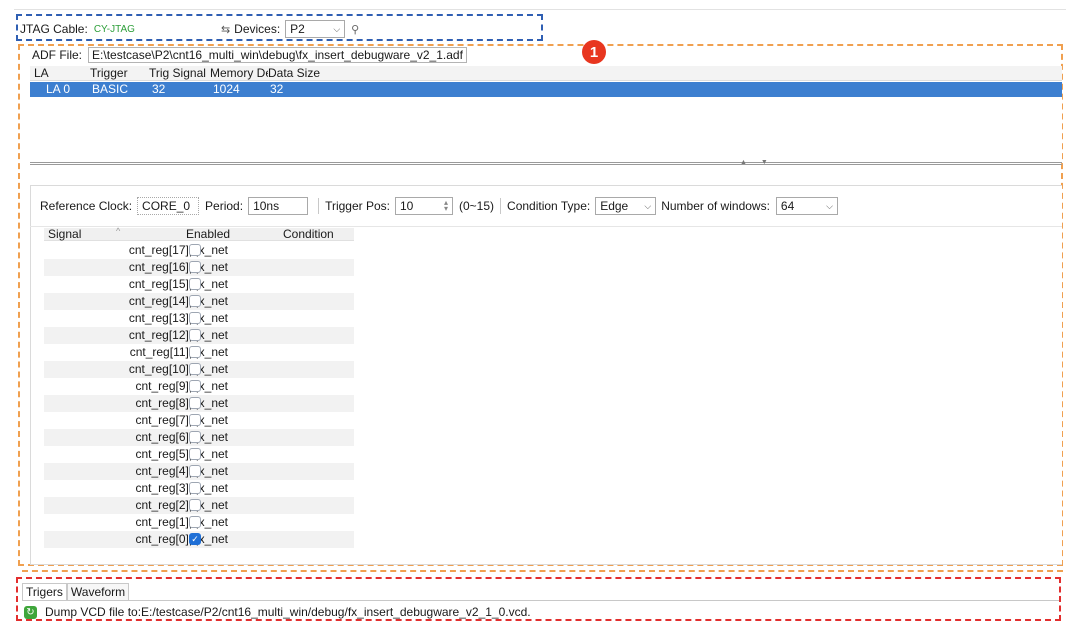  Describe the element at coordinates (64, 234) in the screenshot. I see `signal-col-signal: Signal` at that location.